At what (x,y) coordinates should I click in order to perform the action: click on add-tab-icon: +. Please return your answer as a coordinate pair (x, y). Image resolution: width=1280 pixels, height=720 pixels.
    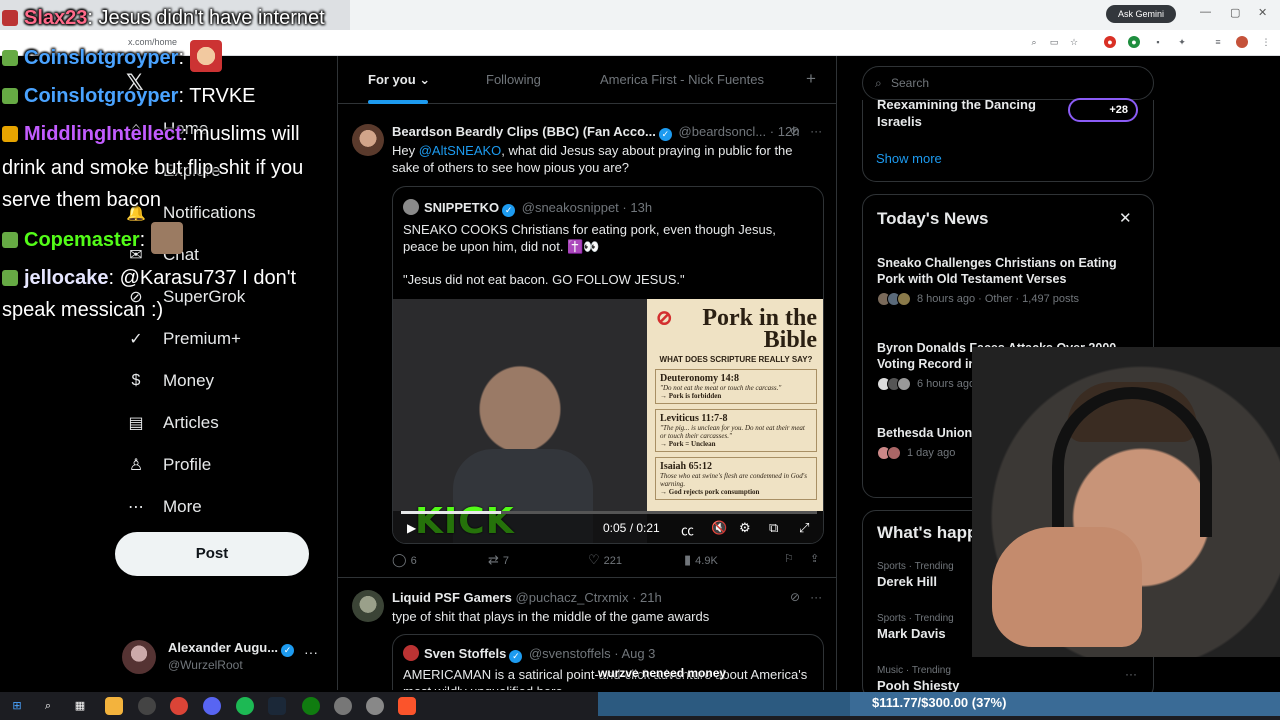
    Looking at the image, I should click on (811, 79).